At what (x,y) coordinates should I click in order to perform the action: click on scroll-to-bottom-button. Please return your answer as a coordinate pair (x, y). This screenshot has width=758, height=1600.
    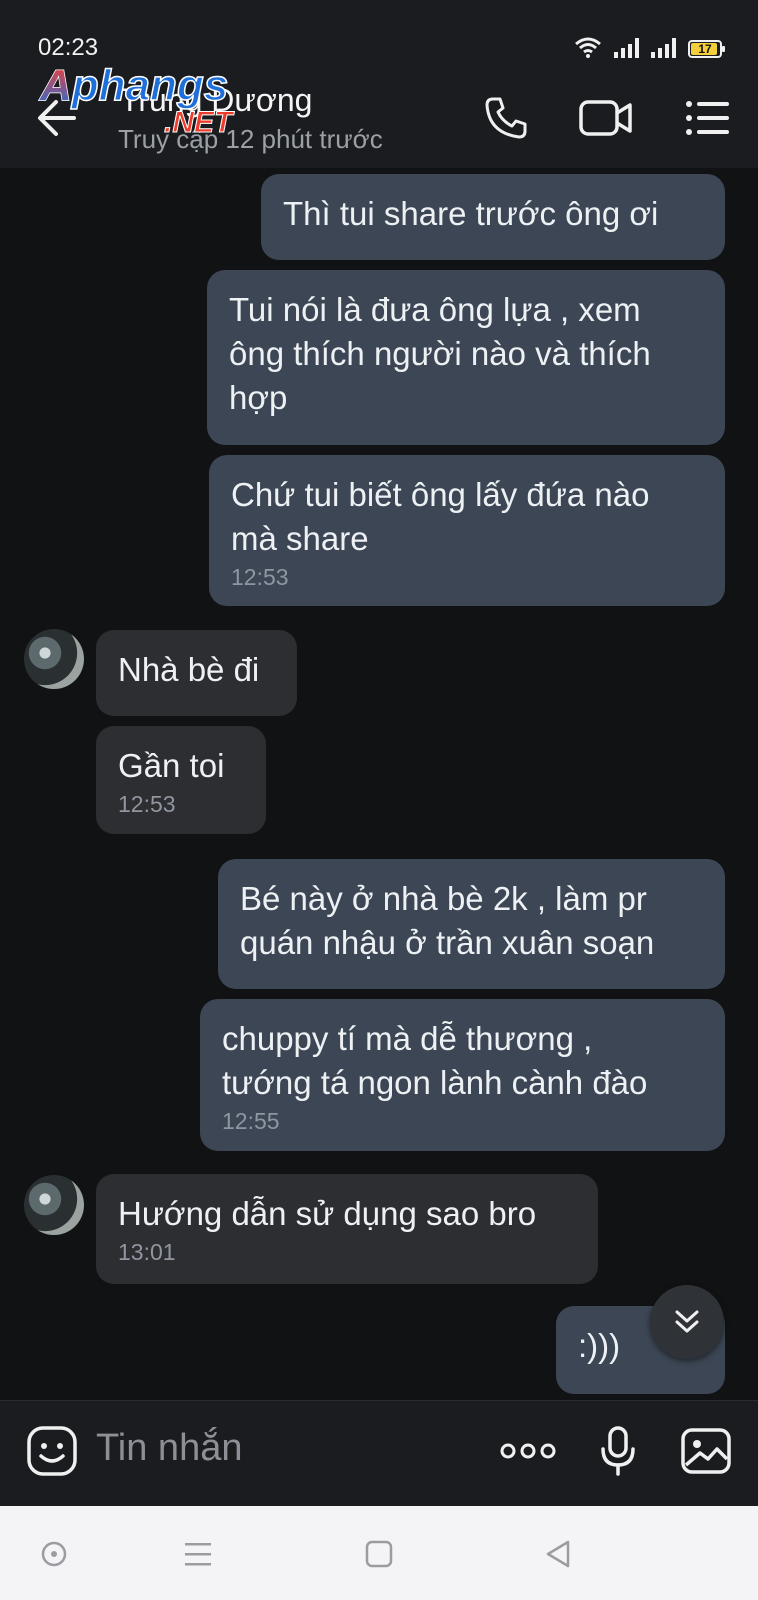
    Looking at the image, I should click on (687, 1322).